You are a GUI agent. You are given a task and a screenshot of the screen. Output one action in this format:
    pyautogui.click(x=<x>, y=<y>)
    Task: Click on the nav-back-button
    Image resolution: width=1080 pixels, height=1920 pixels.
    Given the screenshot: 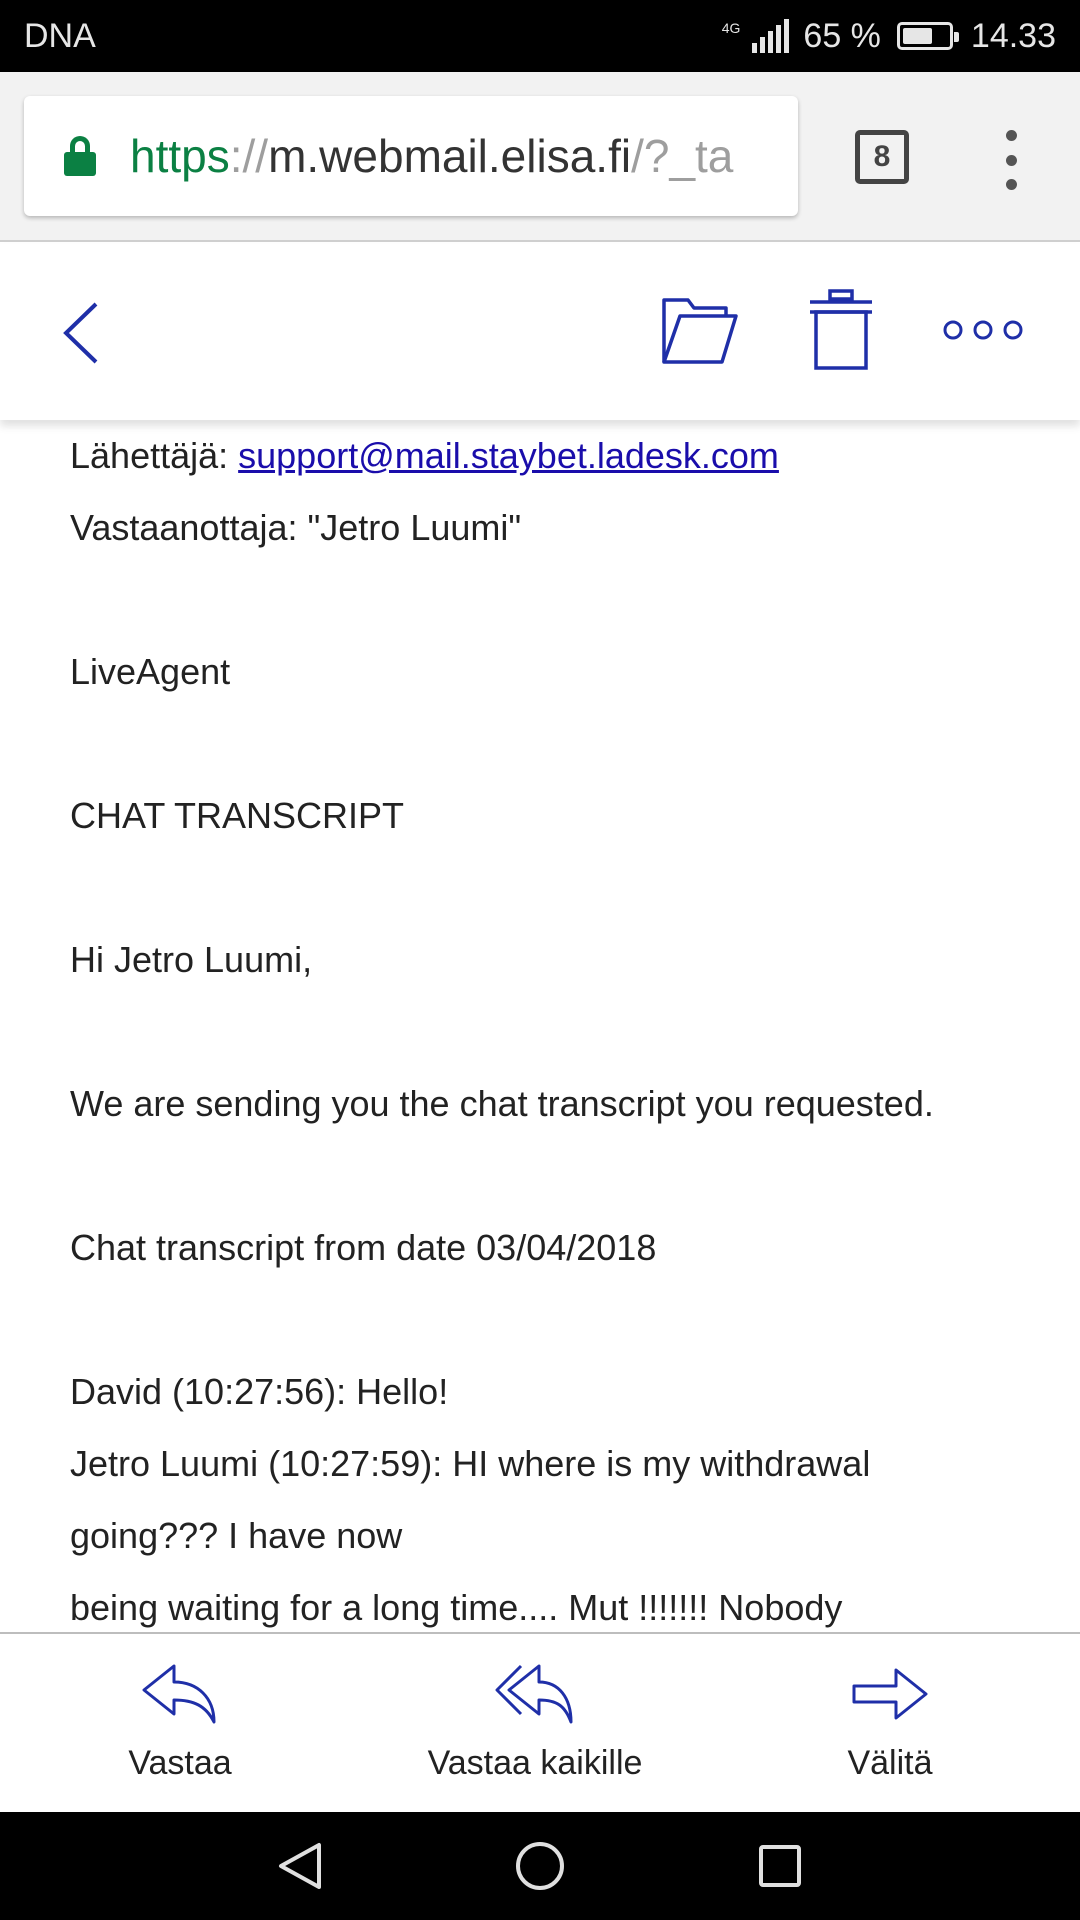 What is the action you would take?
    pyautogui.click(x=300, y=1866)
    